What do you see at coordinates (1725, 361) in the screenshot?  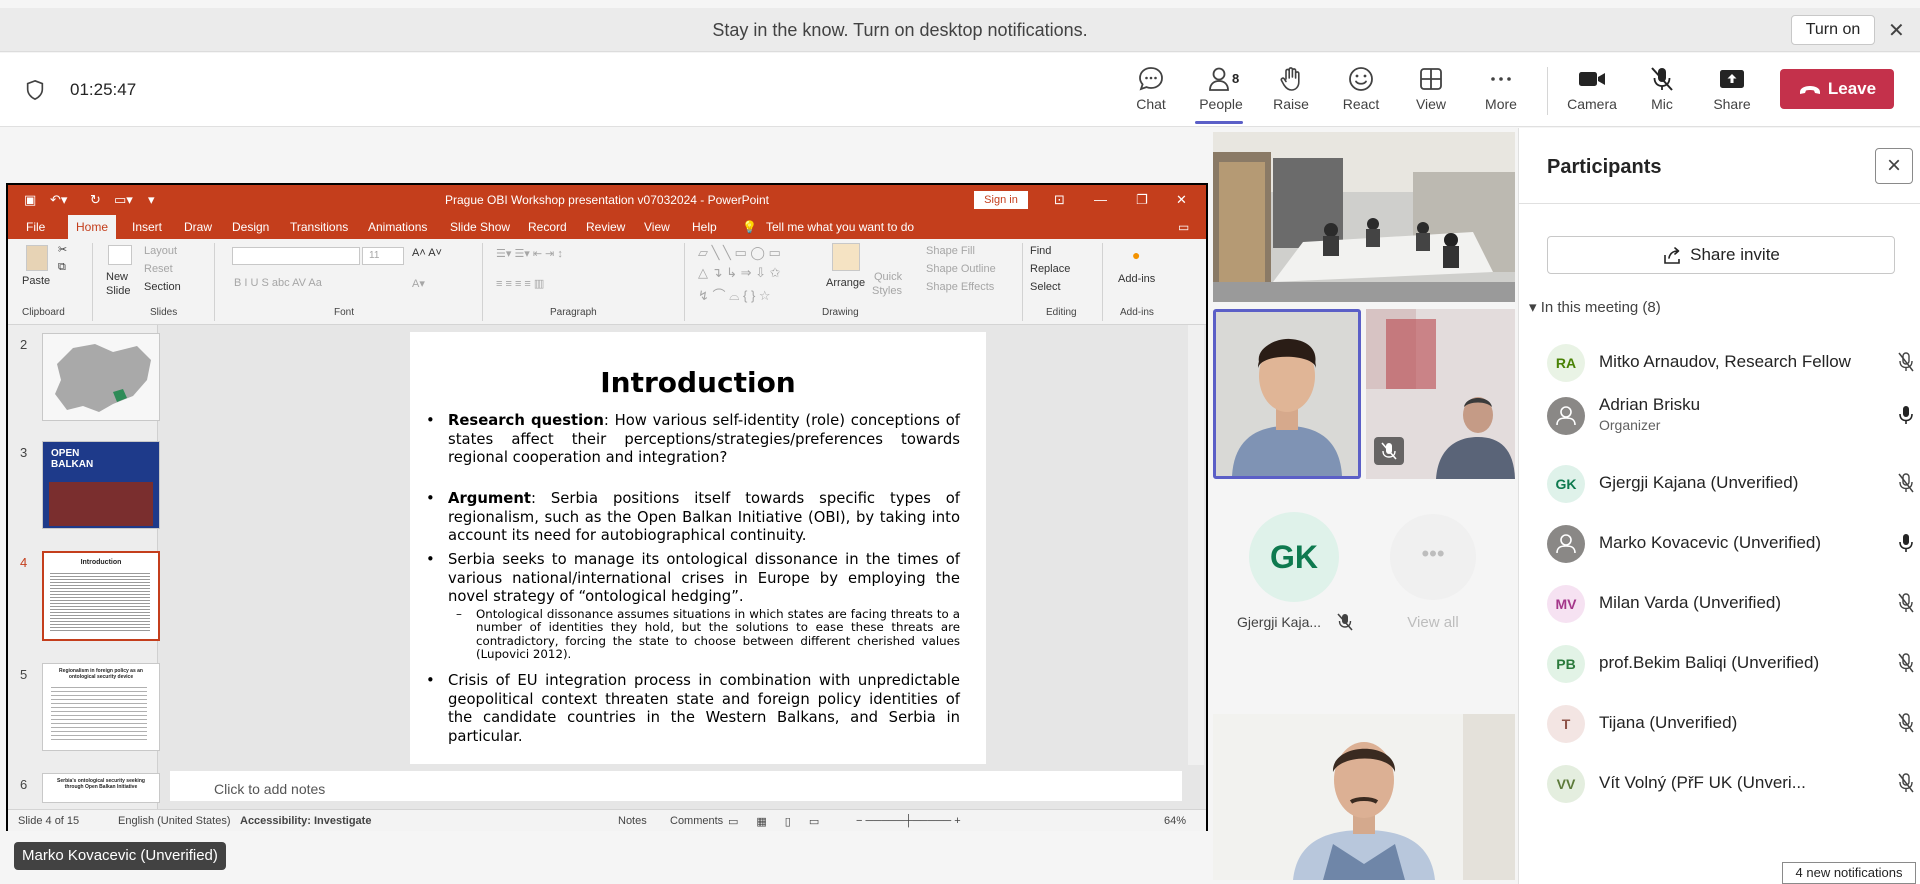 I see `participant-name: Mitko Arnaudov, Research Fellow` at bounding box center [1725, 361].